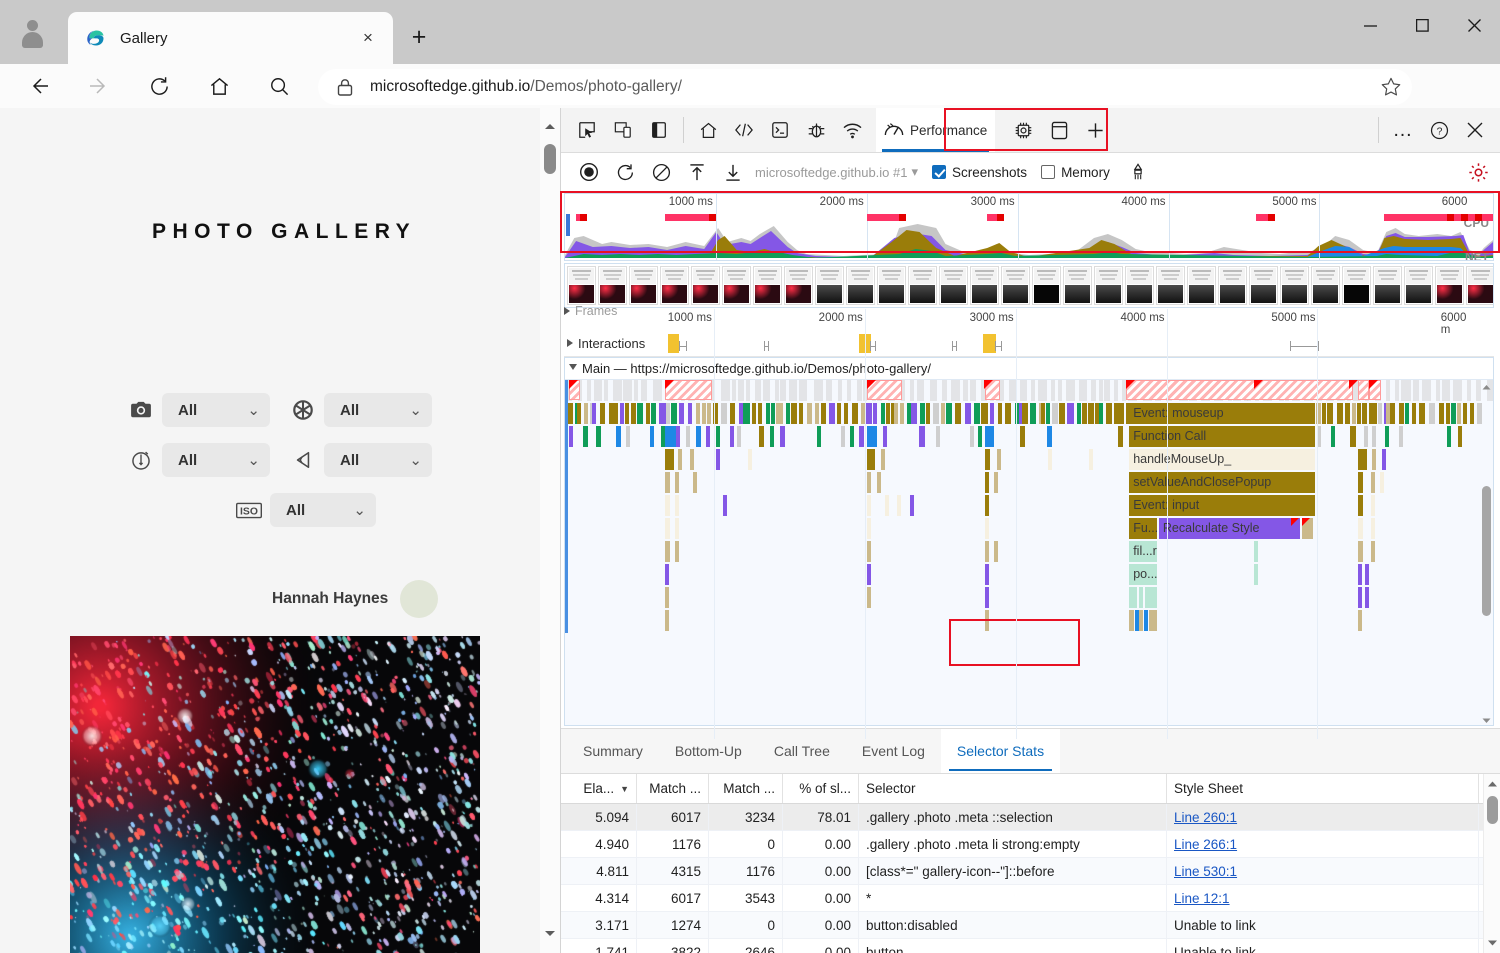  What do you see at coordinates (1023, 130) in the screenshot?
I see `devtools-tab-memory` at bounding box center [1023, 130].